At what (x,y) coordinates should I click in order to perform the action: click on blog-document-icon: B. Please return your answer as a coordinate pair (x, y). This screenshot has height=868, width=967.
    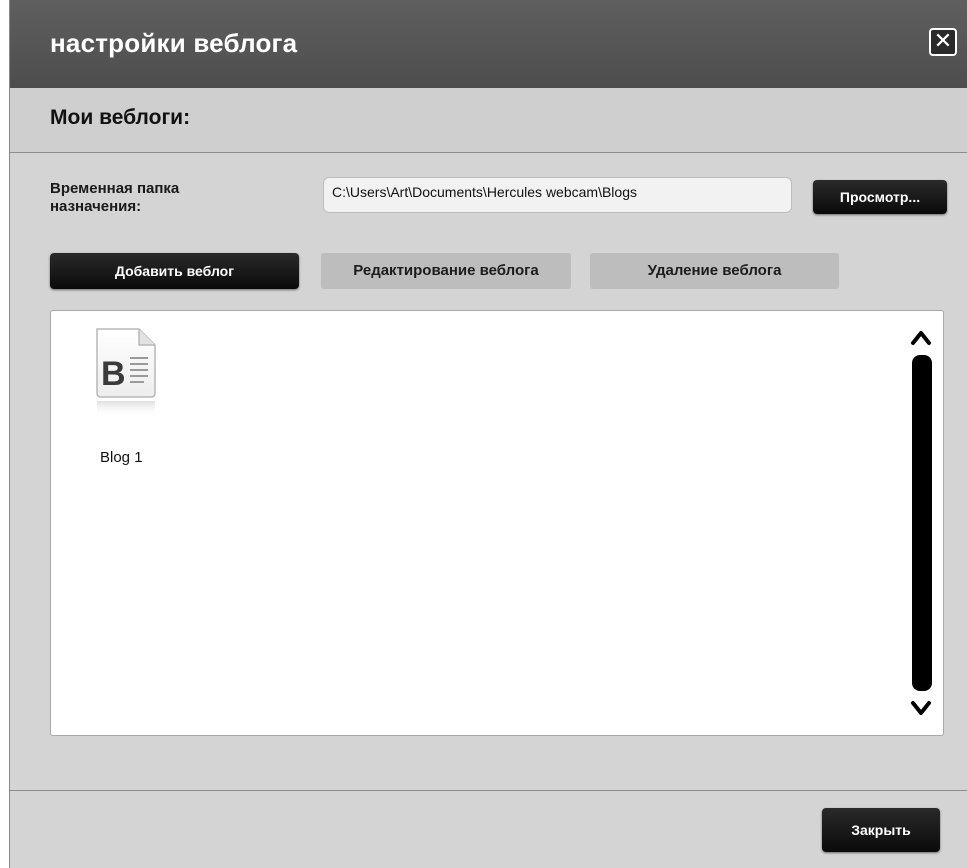
    Looking at the image, I should click on (126, 372).